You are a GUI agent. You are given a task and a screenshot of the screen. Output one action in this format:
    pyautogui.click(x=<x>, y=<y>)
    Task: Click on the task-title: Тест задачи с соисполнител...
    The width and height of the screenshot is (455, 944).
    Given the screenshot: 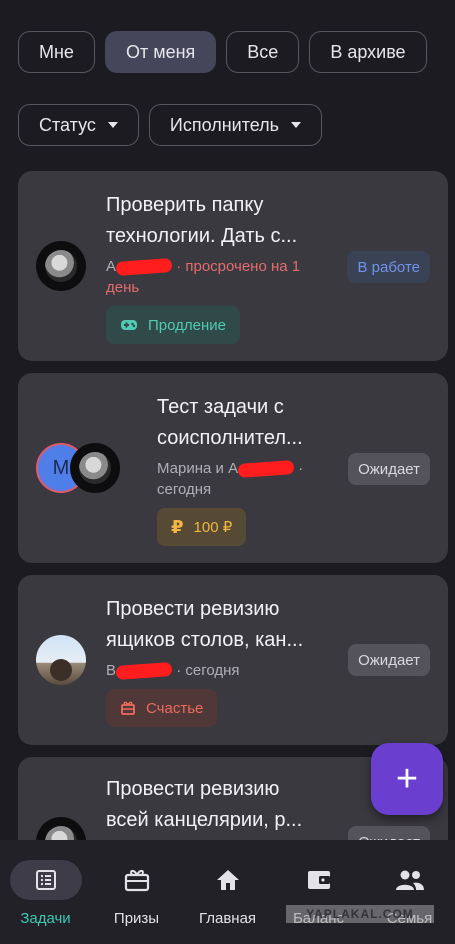 What is the action you would take?
    pyautogui.click(x=230, y=422)
    